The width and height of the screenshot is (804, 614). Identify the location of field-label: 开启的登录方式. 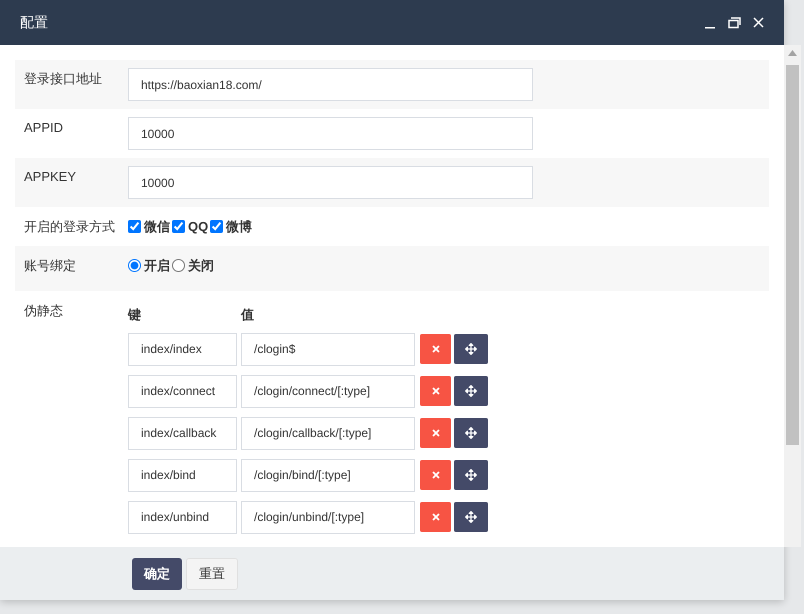
(69, 226).